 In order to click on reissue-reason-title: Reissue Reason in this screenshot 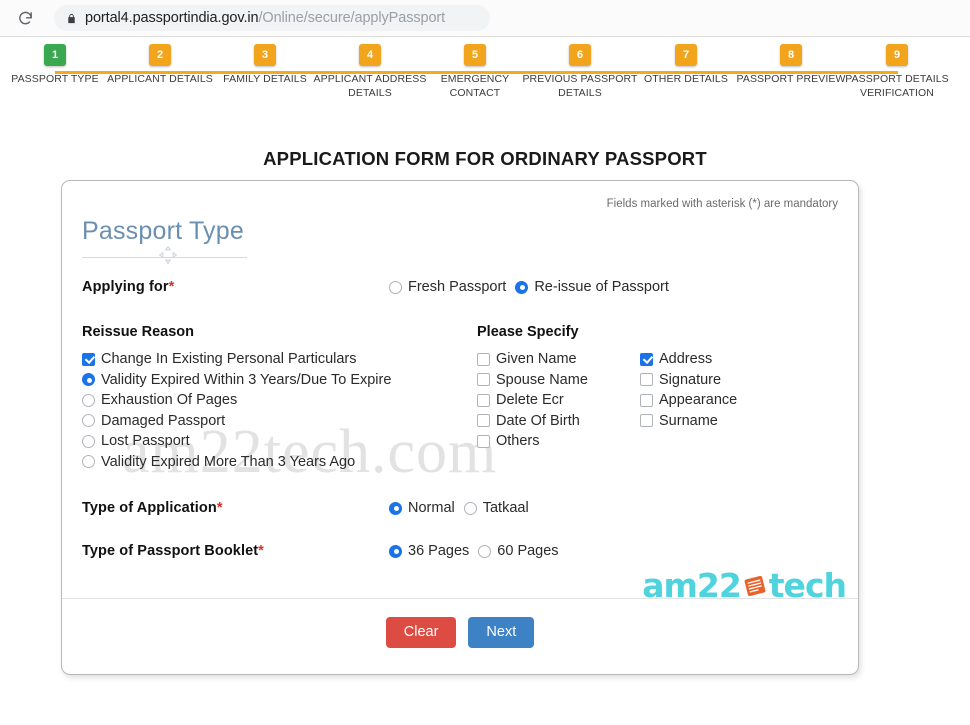, I will do `click(138, 332)`.